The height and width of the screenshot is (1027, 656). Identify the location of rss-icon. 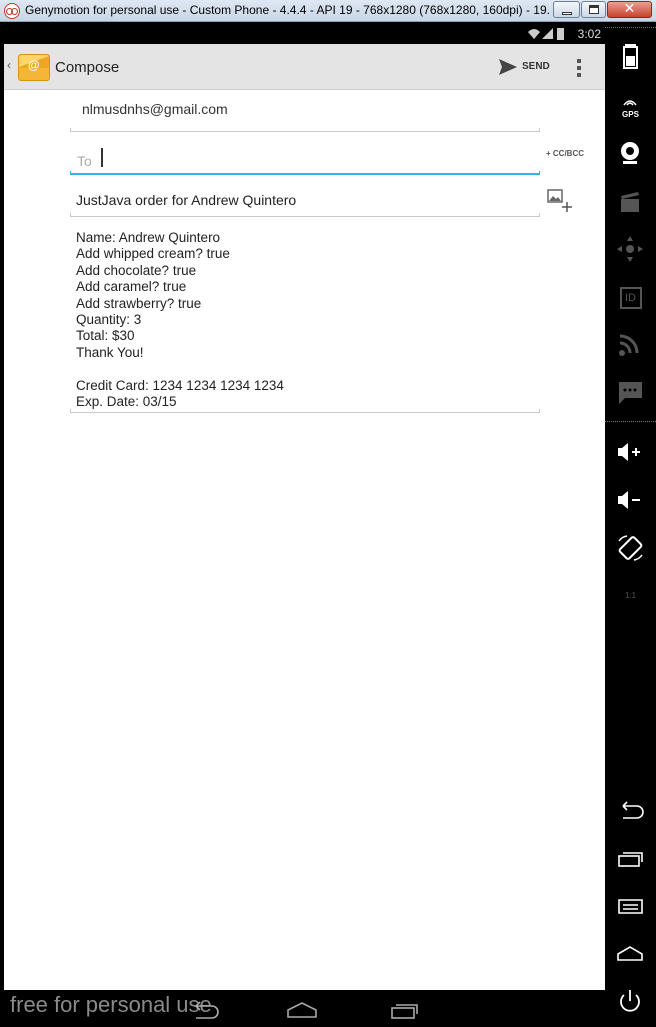
(630, 345).